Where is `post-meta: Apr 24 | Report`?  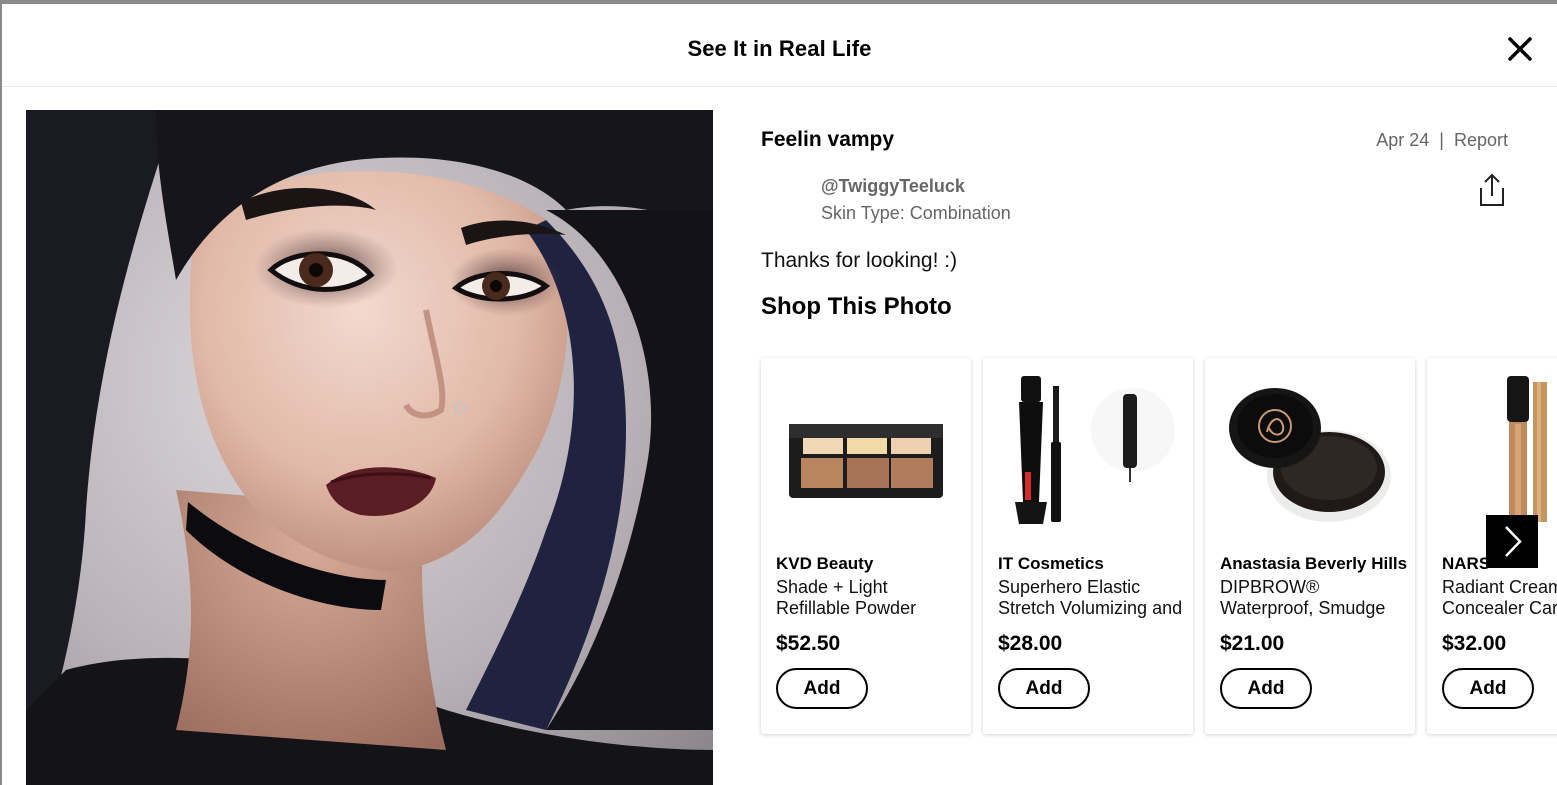 post-meta: Apr 24 | Report is located at coordinates (1442, 140).